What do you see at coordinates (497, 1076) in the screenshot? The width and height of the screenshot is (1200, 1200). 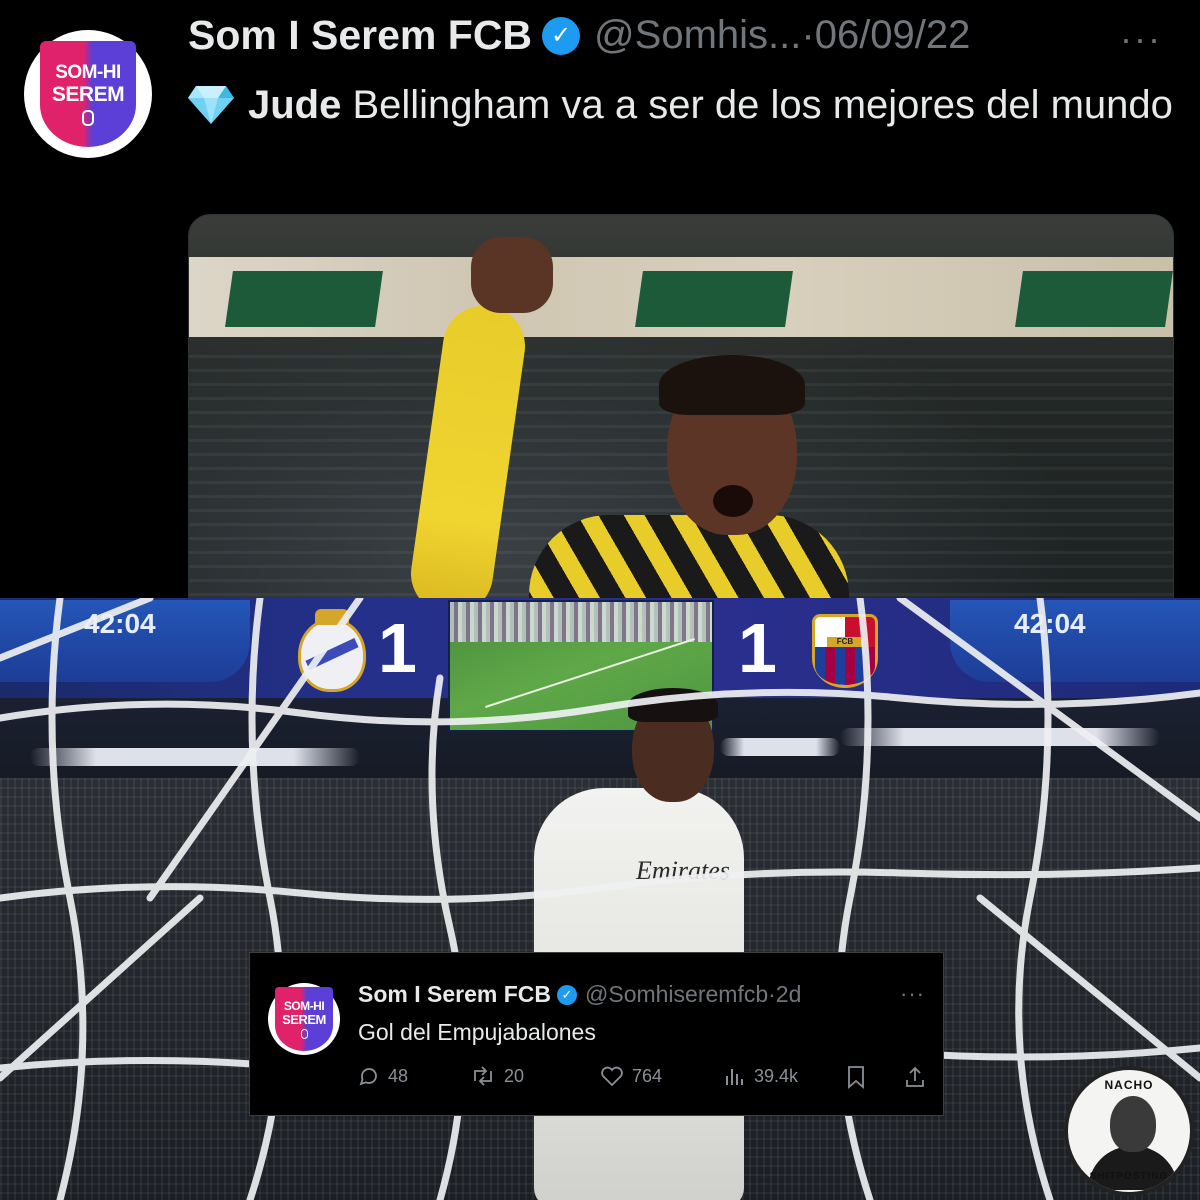 I see `retweet-button: 20` at bounding box center [497, 1076].